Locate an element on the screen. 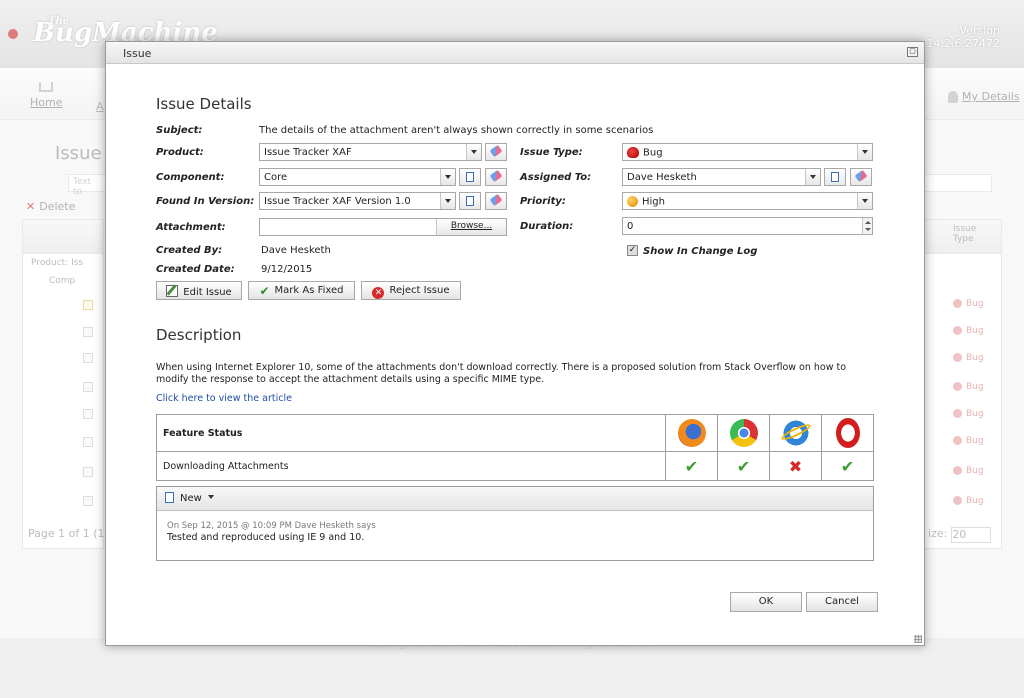 The height and width of the screenshot is (698, 1024). product-select: Issue Tracker XAF is located at coordinates (370, 152).